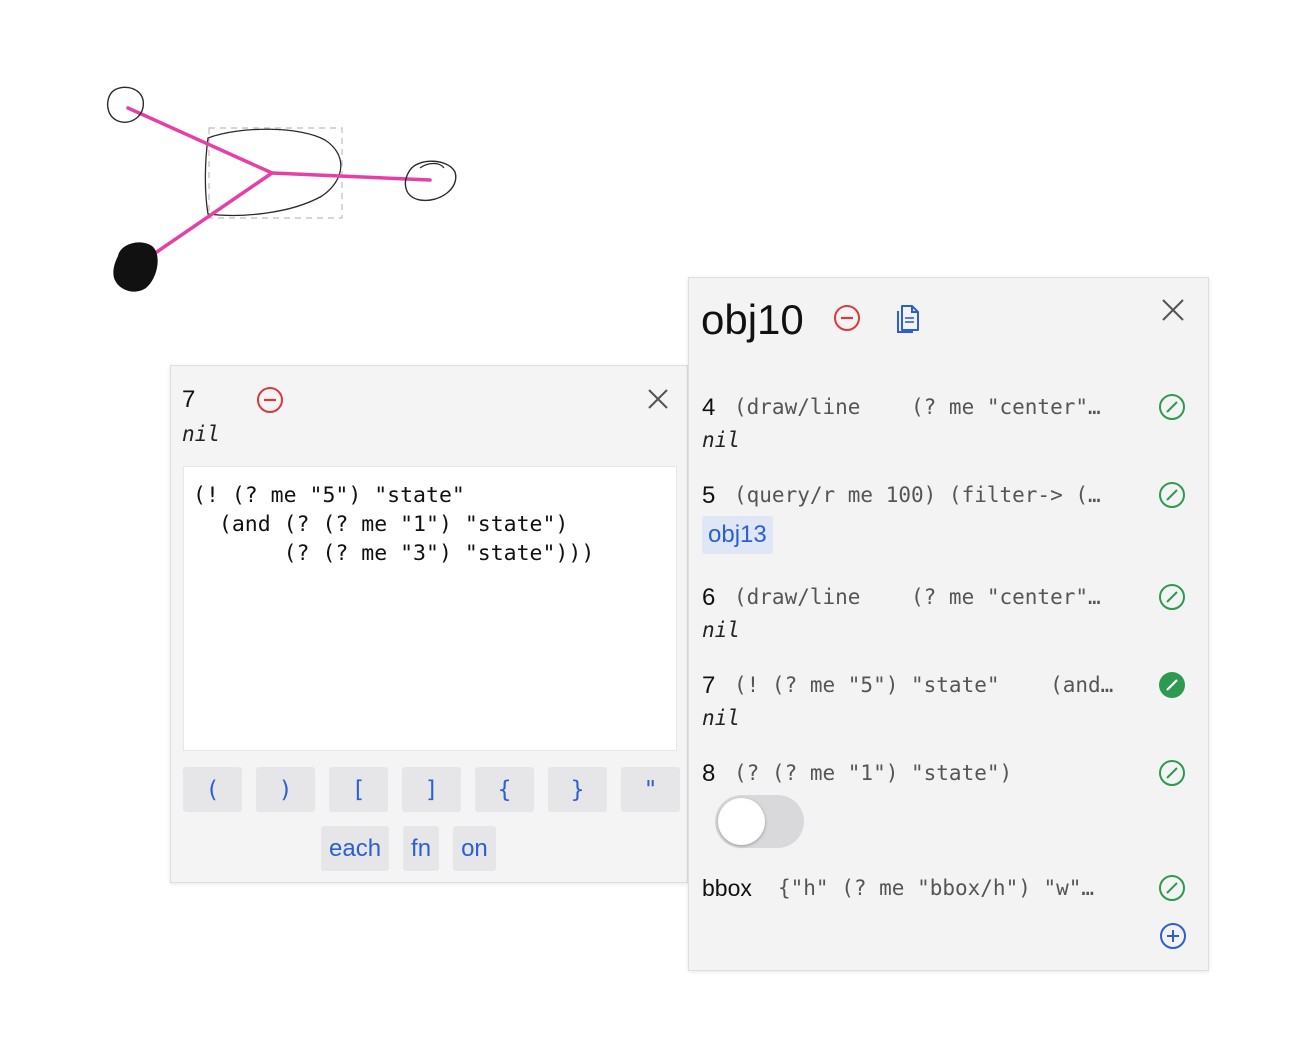 Image resolution: width=1315 pixels, height=1063 pixels. Describe the element at coordinates (201, 434) in the screenshot. I see `line-result: nil` at that location.